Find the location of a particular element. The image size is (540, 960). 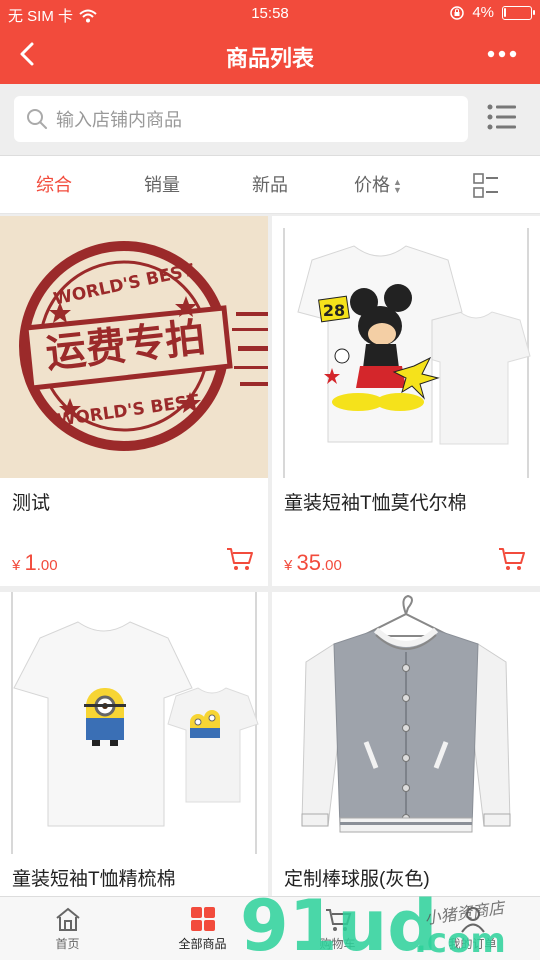

battery-fill is located at coordinates (505, 12).